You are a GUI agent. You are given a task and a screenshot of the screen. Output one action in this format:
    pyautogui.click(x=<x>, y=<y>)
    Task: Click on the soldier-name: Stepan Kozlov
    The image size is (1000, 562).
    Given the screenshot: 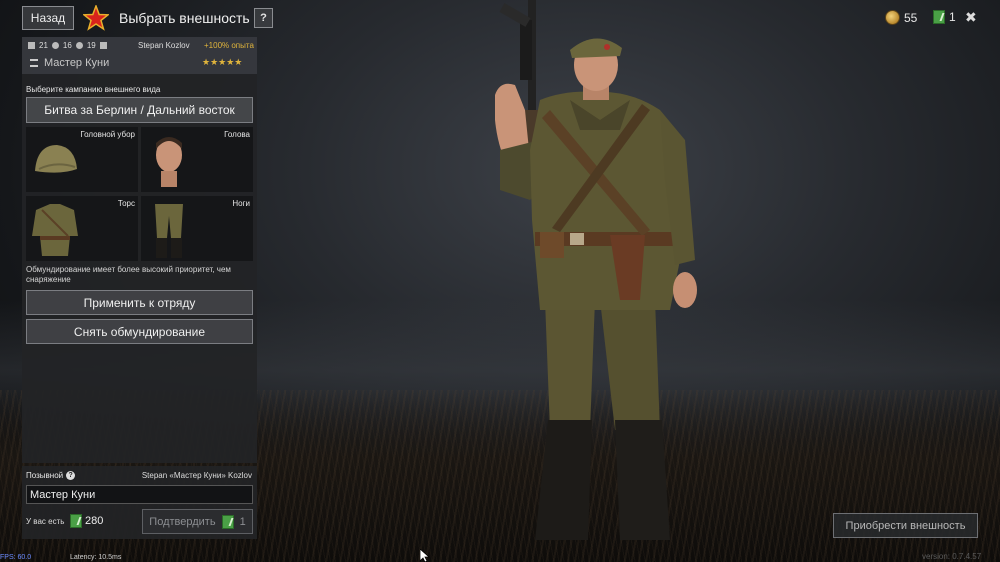 What is the action you would take?
    pyautogui.click(x=164, y=45)
    